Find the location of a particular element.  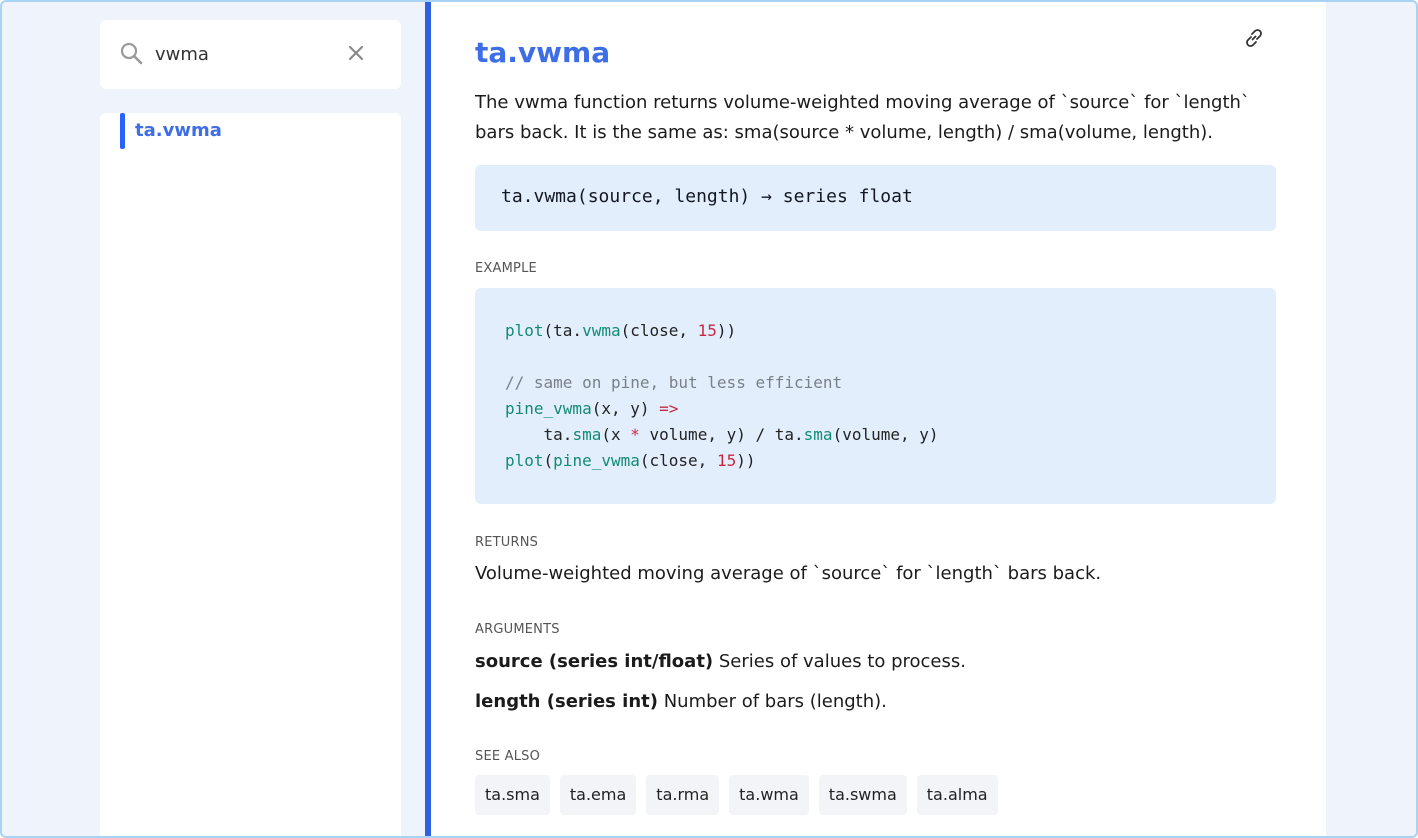

see-also-ta-ema: ta.ema is located at coordinates (598, 795).